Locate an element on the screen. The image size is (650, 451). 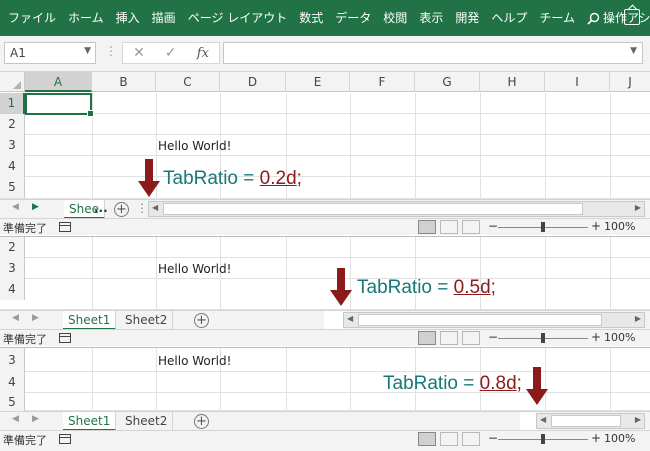
column-header-h: H is located at coordinates (512, 82).